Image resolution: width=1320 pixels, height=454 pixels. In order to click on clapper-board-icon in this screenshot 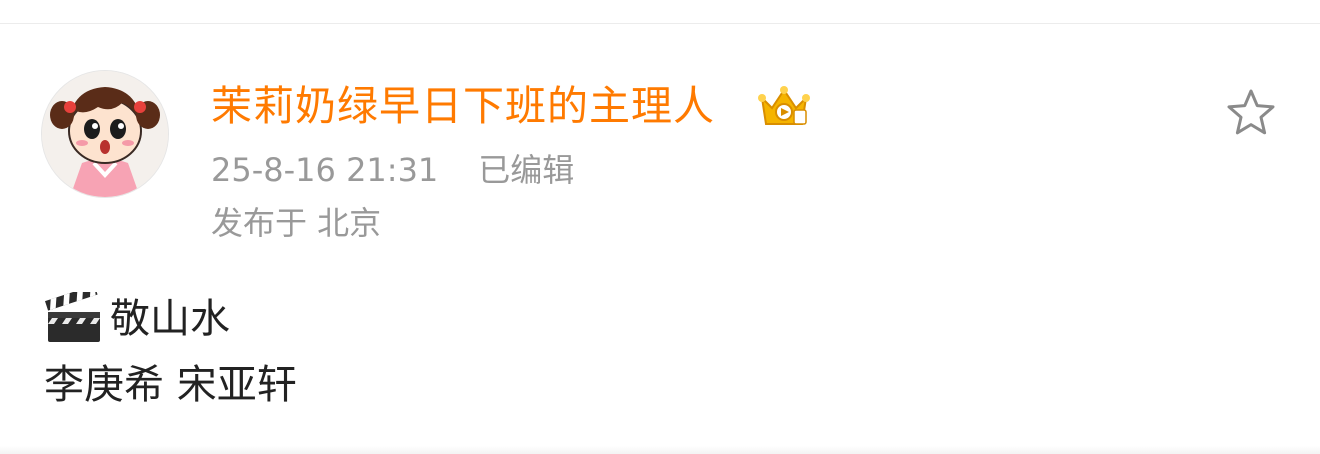, I will do `click(74, 315)`.